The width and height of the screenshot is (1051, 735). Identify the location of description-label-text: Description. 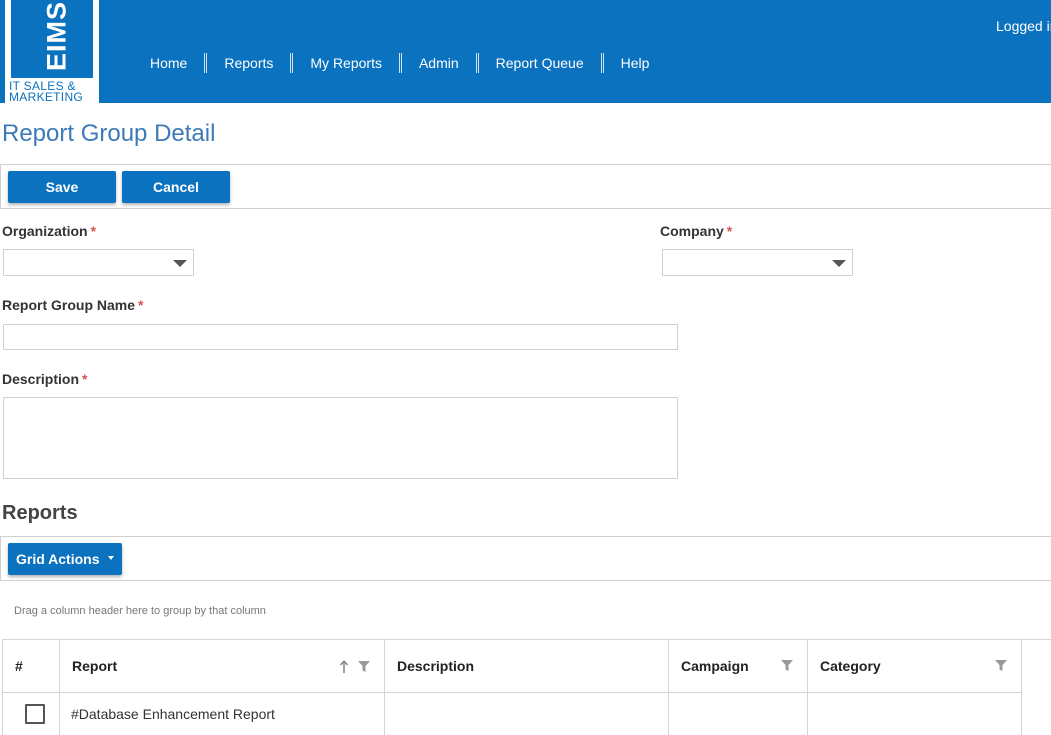
(41, 379).